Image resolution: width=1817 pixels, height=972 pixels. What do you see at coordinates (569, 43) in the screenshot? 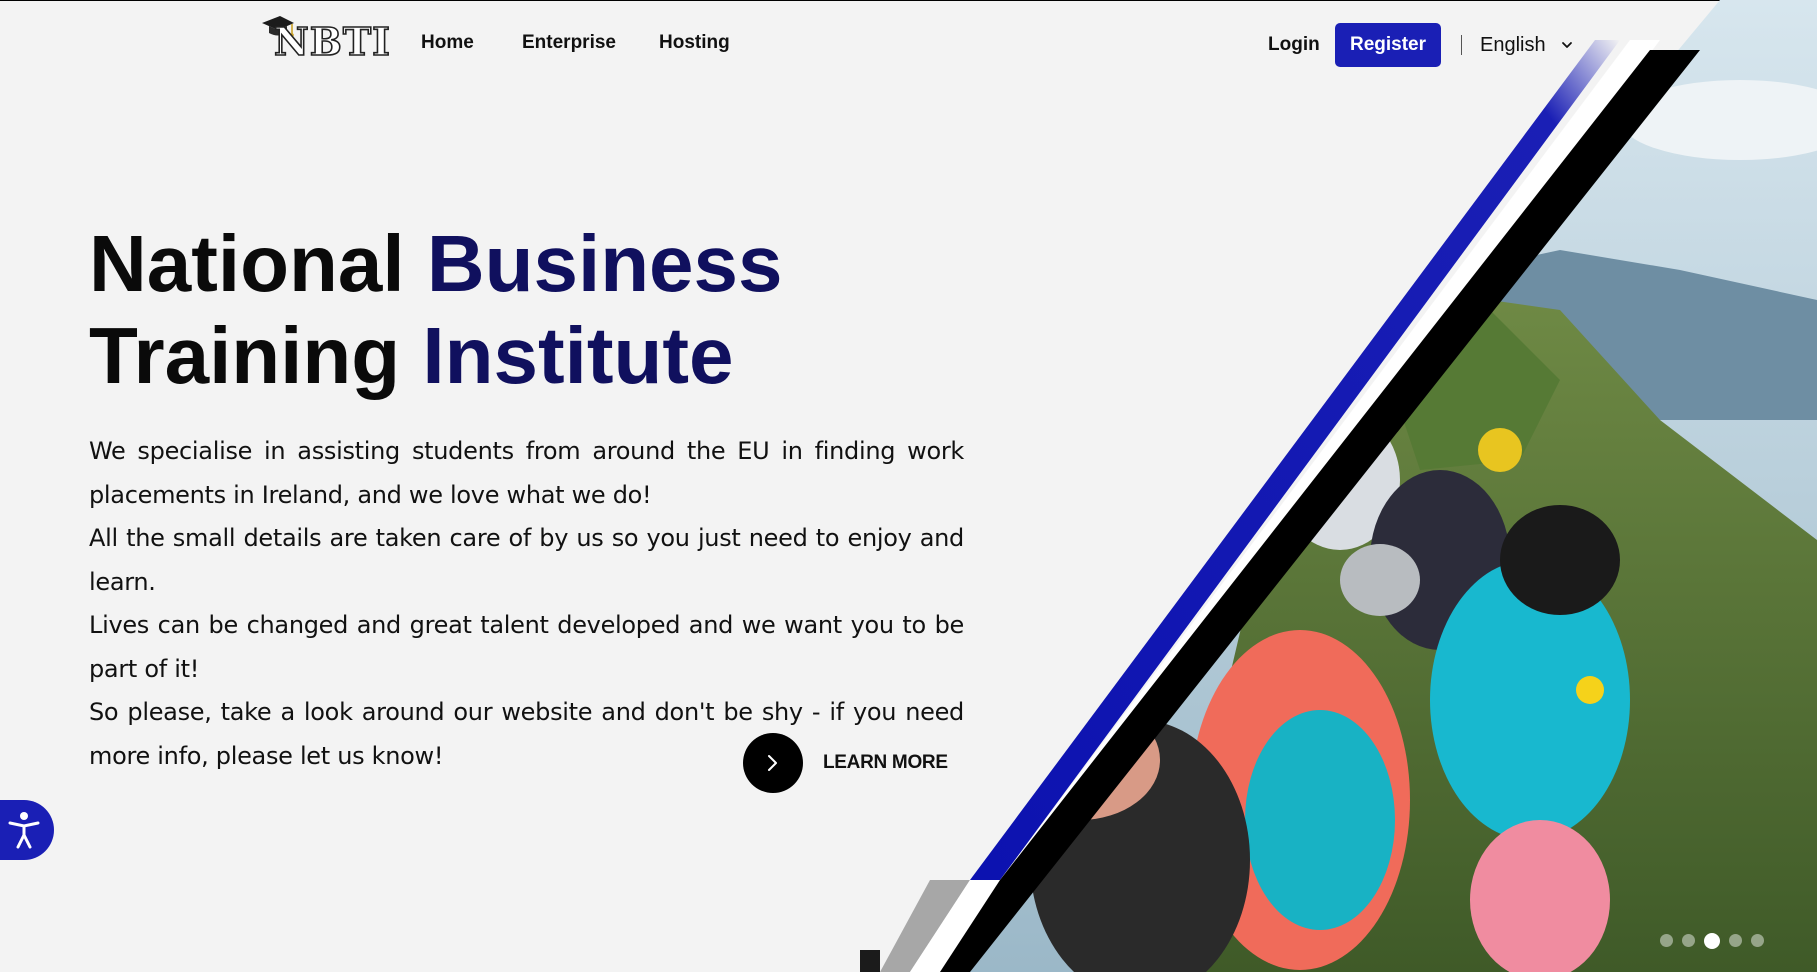
I see `nav-enterprise: Enterprise` at bounding box center [569, 43].